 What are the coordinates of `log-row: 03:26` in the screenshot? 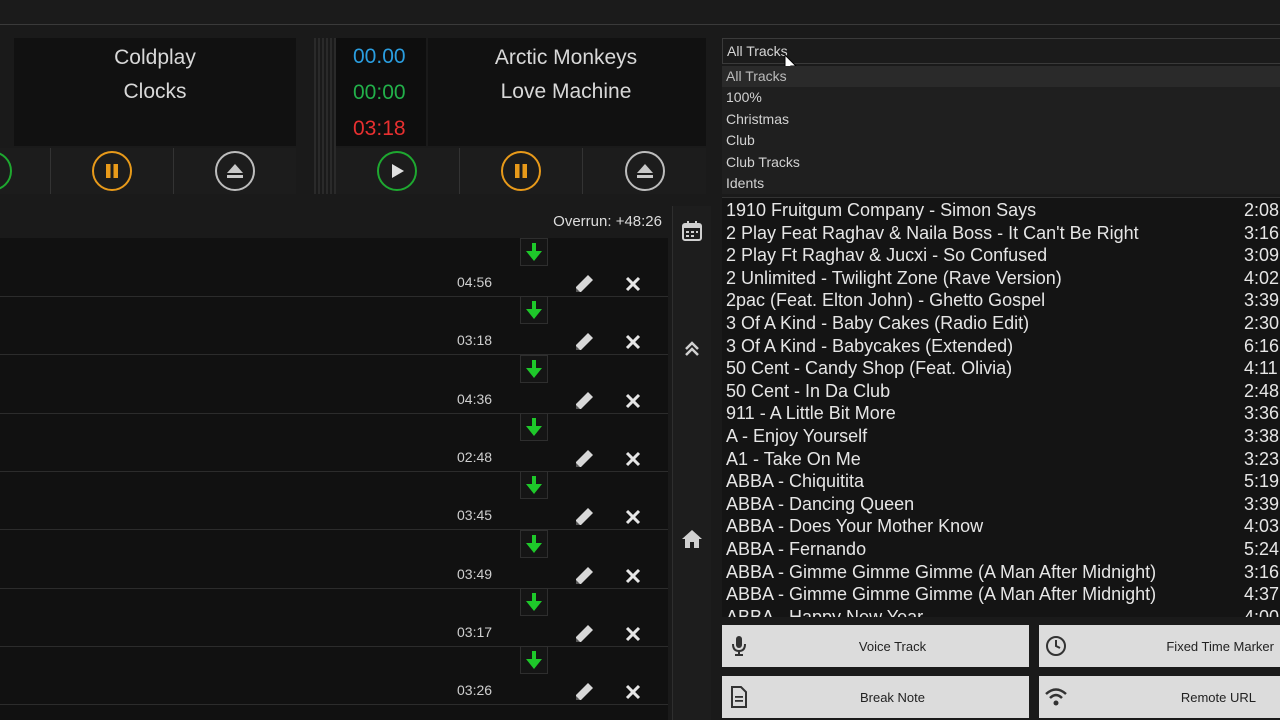 It's located at (334, 676).